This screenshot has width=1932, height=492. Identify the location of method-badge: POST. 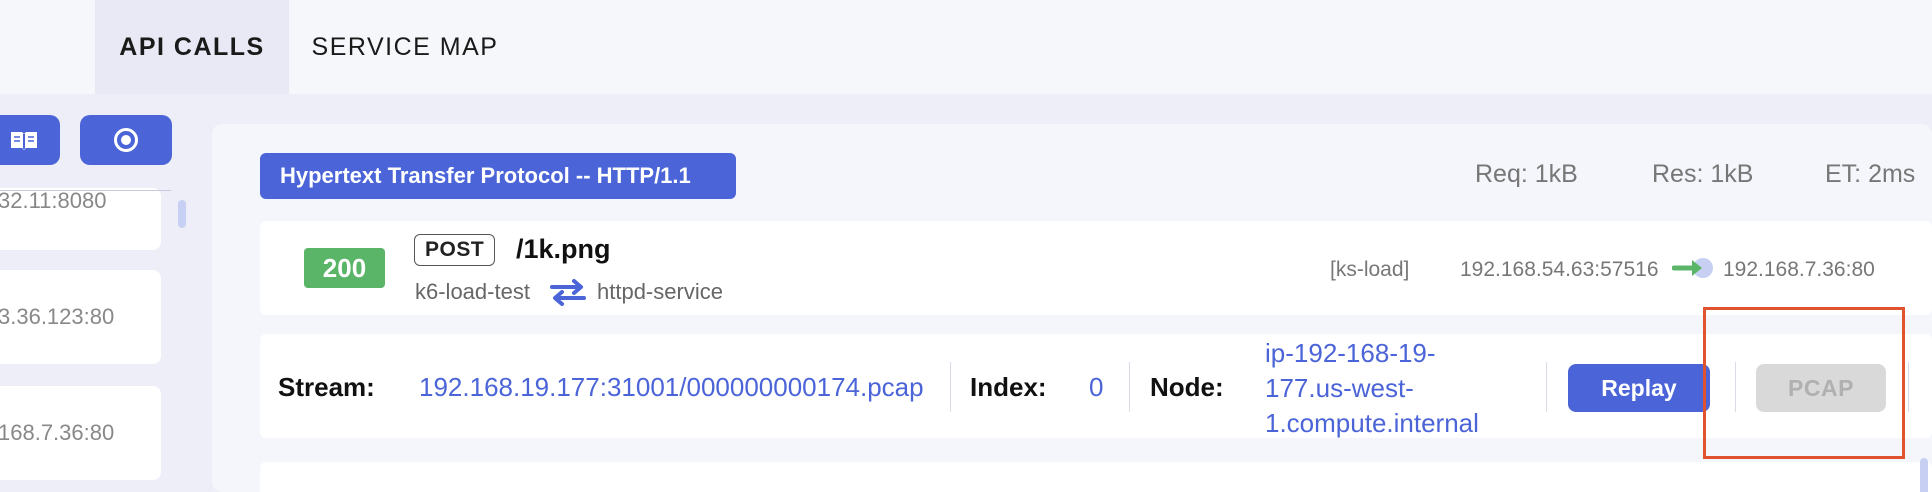
(455, 250).